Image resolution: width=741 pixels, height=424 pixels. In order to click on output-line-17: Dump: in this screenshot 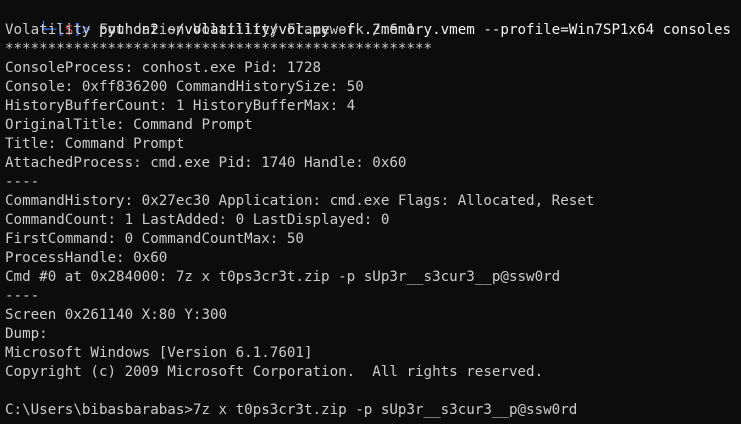, I will do `click(26, 334)`.